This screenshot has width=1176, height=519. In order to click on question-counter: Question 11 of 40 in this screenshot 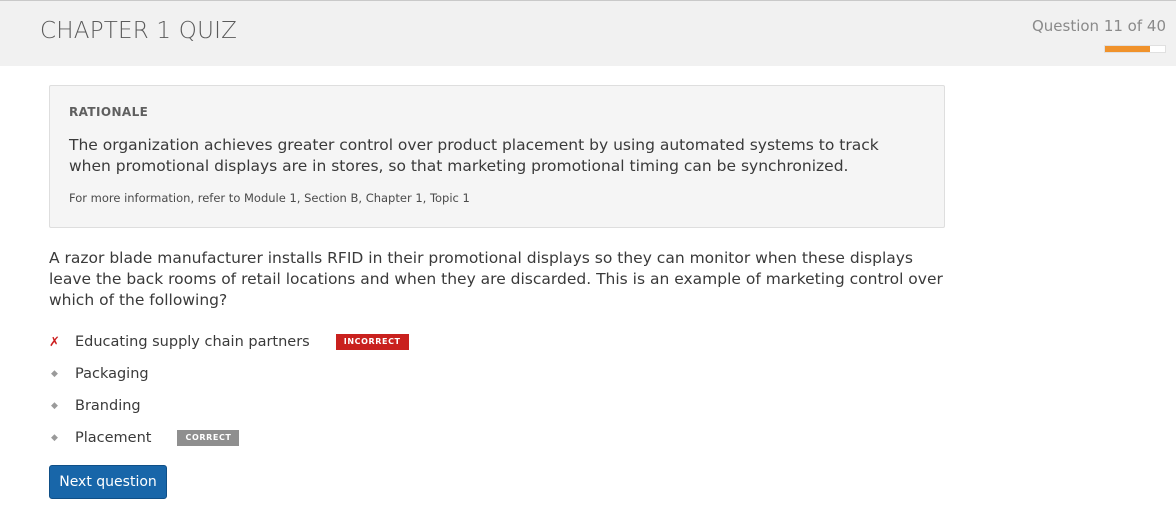, I will do `click(1098, 26)`.